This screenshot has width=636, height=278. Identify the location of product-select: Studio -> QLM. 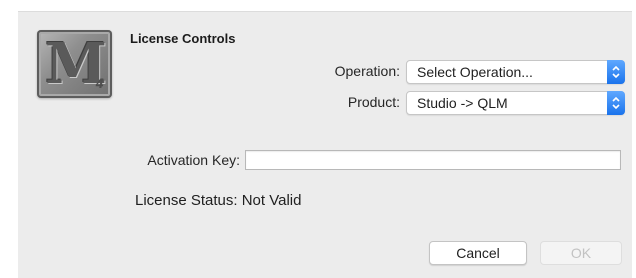
(515, 103).